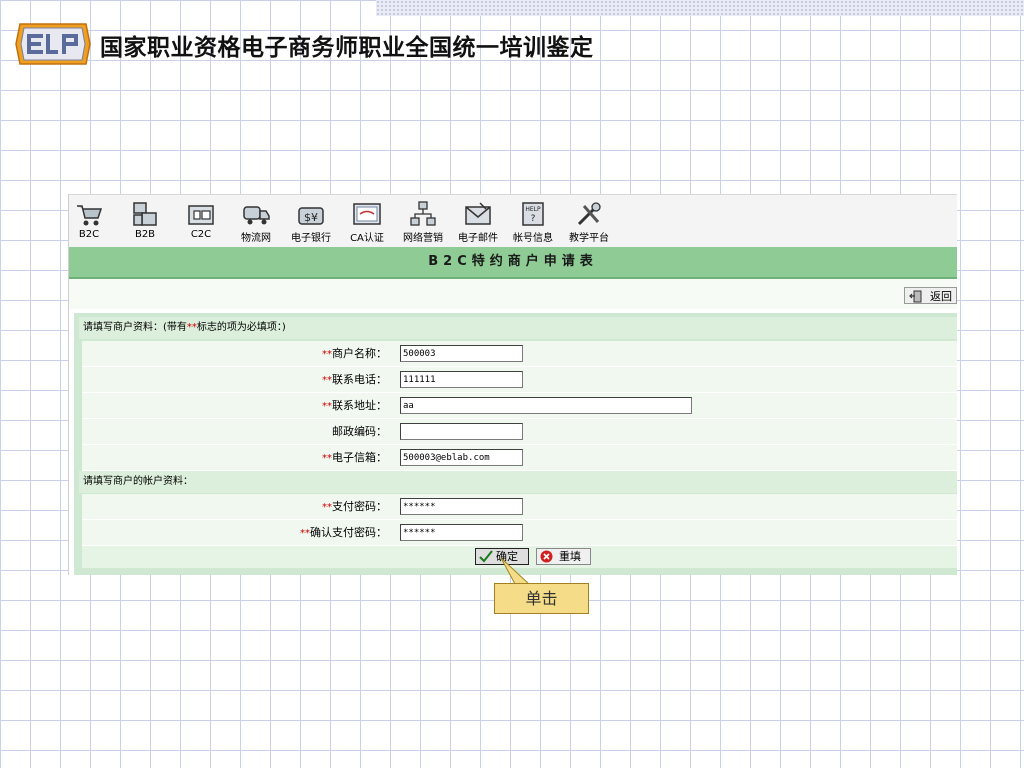 This screenshot has height=768, width=1024. What do you see at coordinates (423, 213) in the screenshot?
I see `network-icon` at bounding box center [423, 213].